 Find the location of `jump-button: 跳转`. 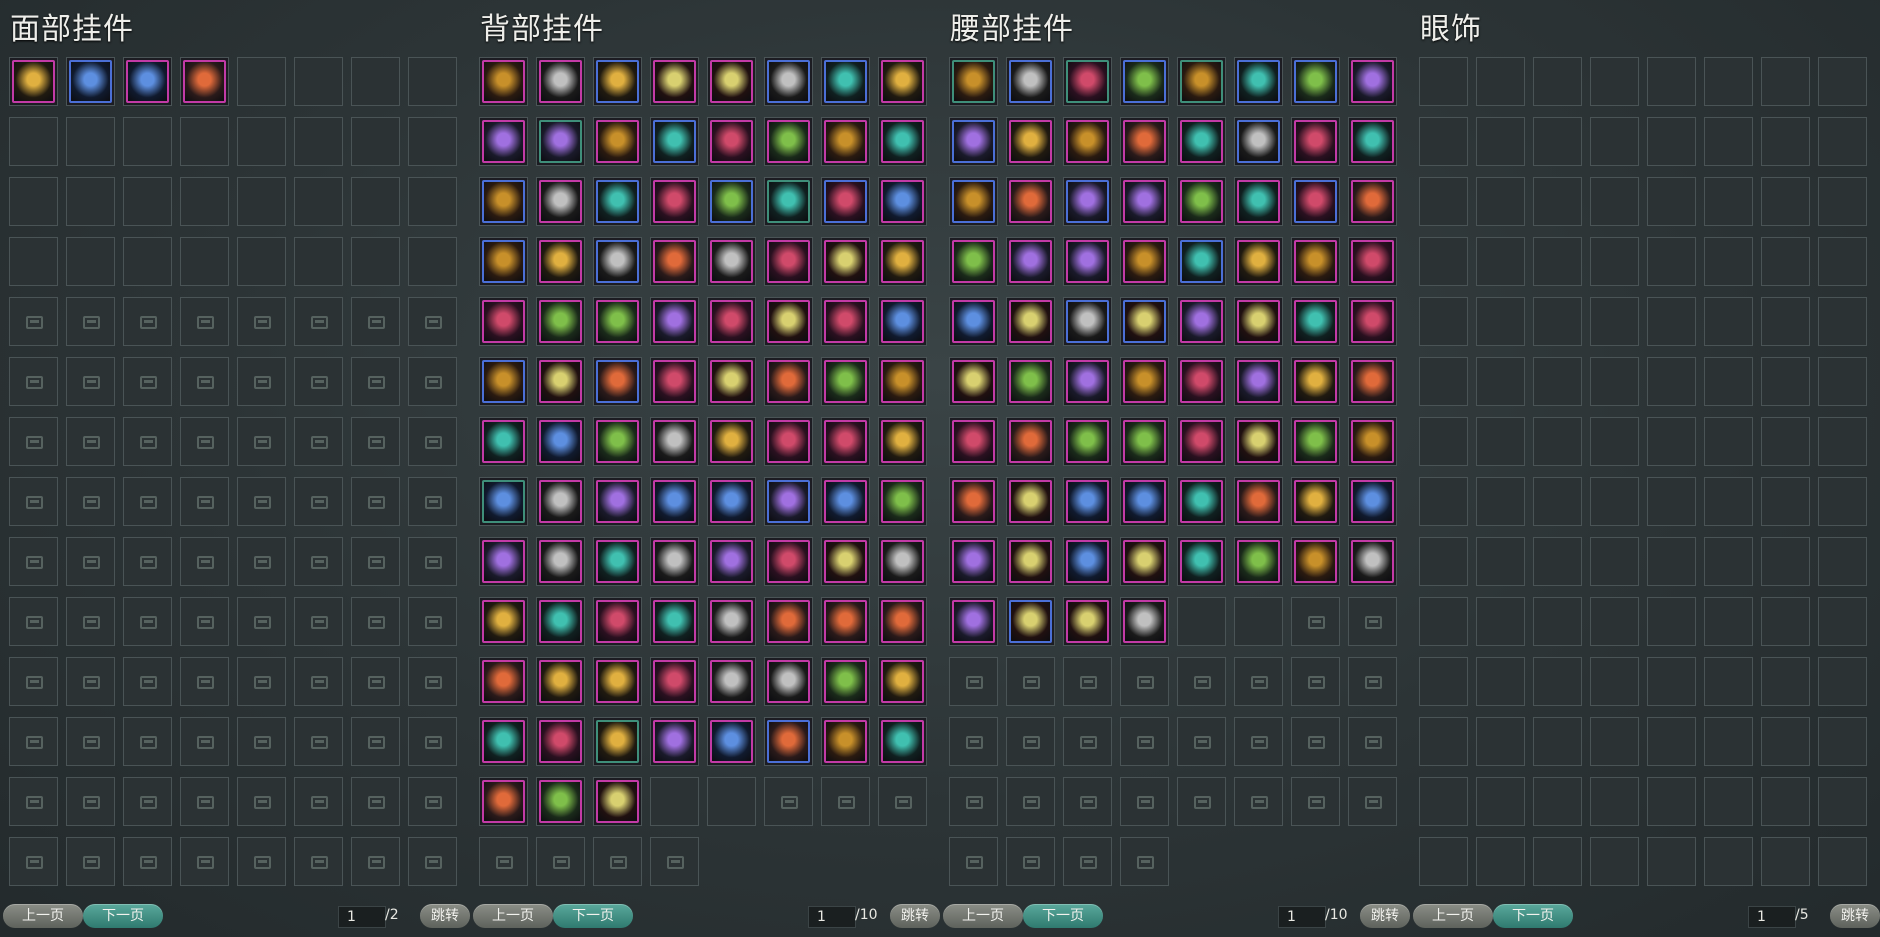

jump-button: 跳转 is located at coordinates (1855, 916).